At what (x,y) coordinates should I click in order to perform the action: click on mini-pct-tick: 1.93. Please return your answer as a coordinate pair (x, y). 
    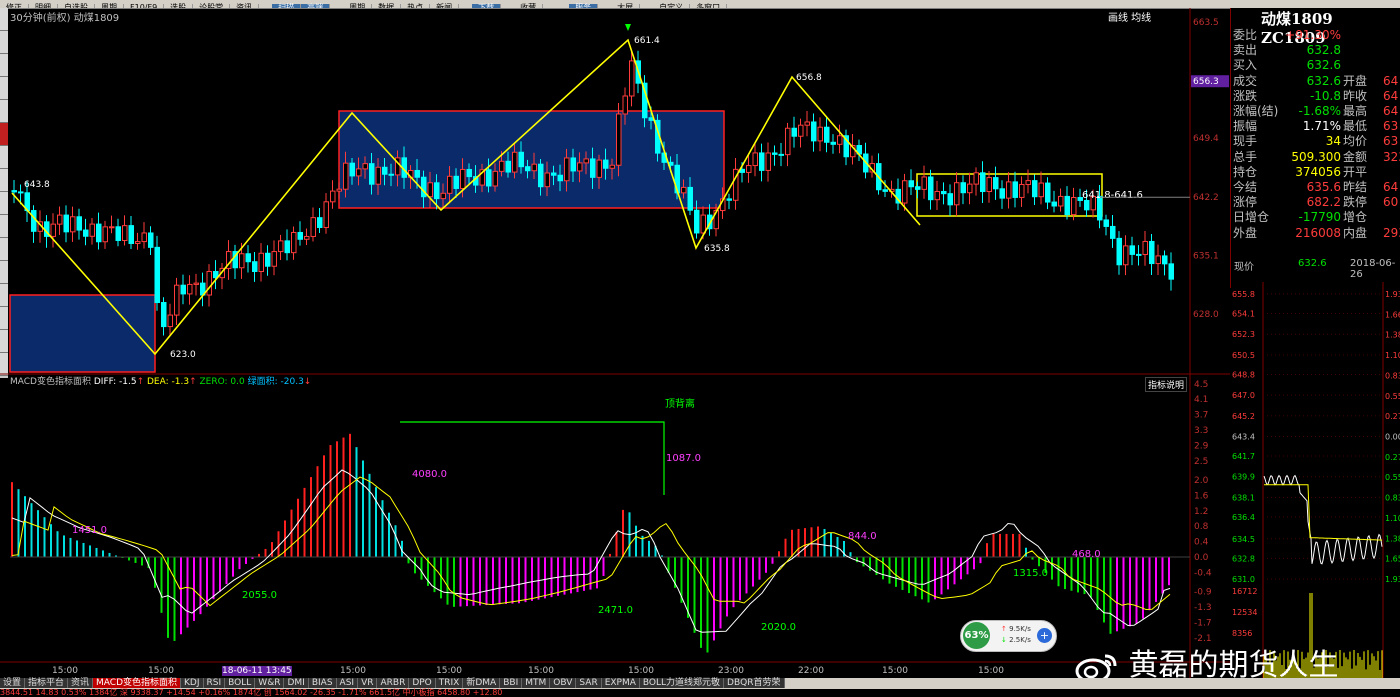
    Looking at the image, I should click on (1392, 579).